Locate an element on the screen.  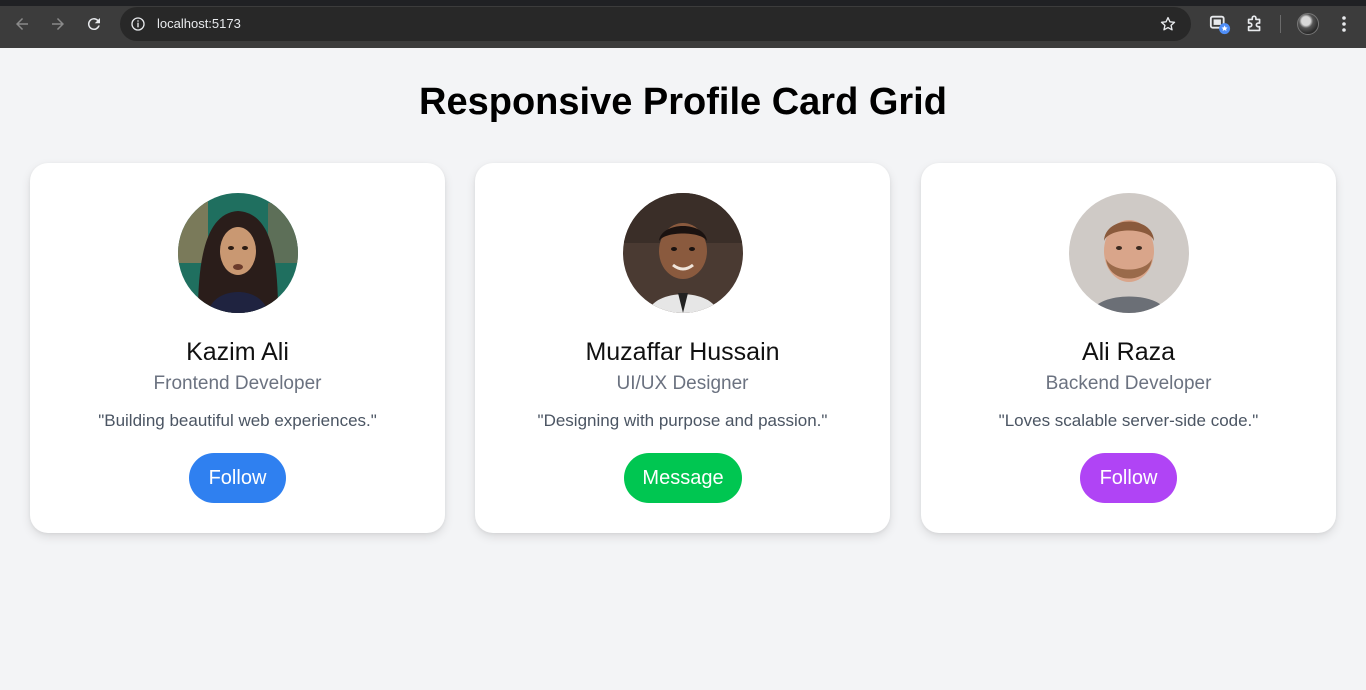
profile-name: Ali Raza is located at coordinates (1128, 352).